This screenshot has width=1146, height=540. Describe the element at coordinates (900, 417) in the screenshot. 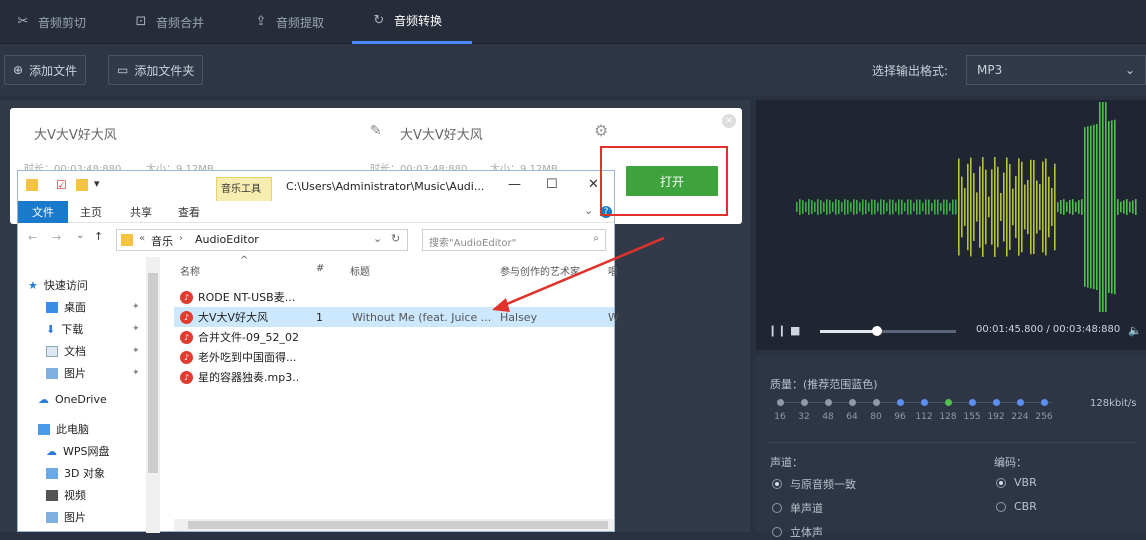

I see `quality-tick-label: 96` at that location.